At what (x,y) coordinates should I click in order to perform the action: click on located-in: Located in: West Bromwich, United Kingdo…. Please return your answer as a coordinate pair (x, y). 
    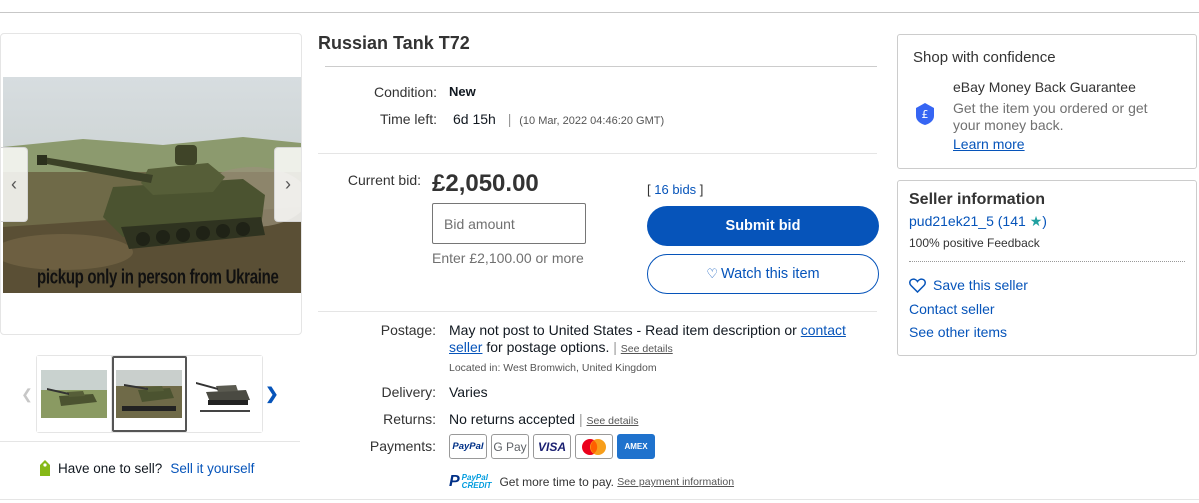
    Looking at the image, I should click on (553, 368).